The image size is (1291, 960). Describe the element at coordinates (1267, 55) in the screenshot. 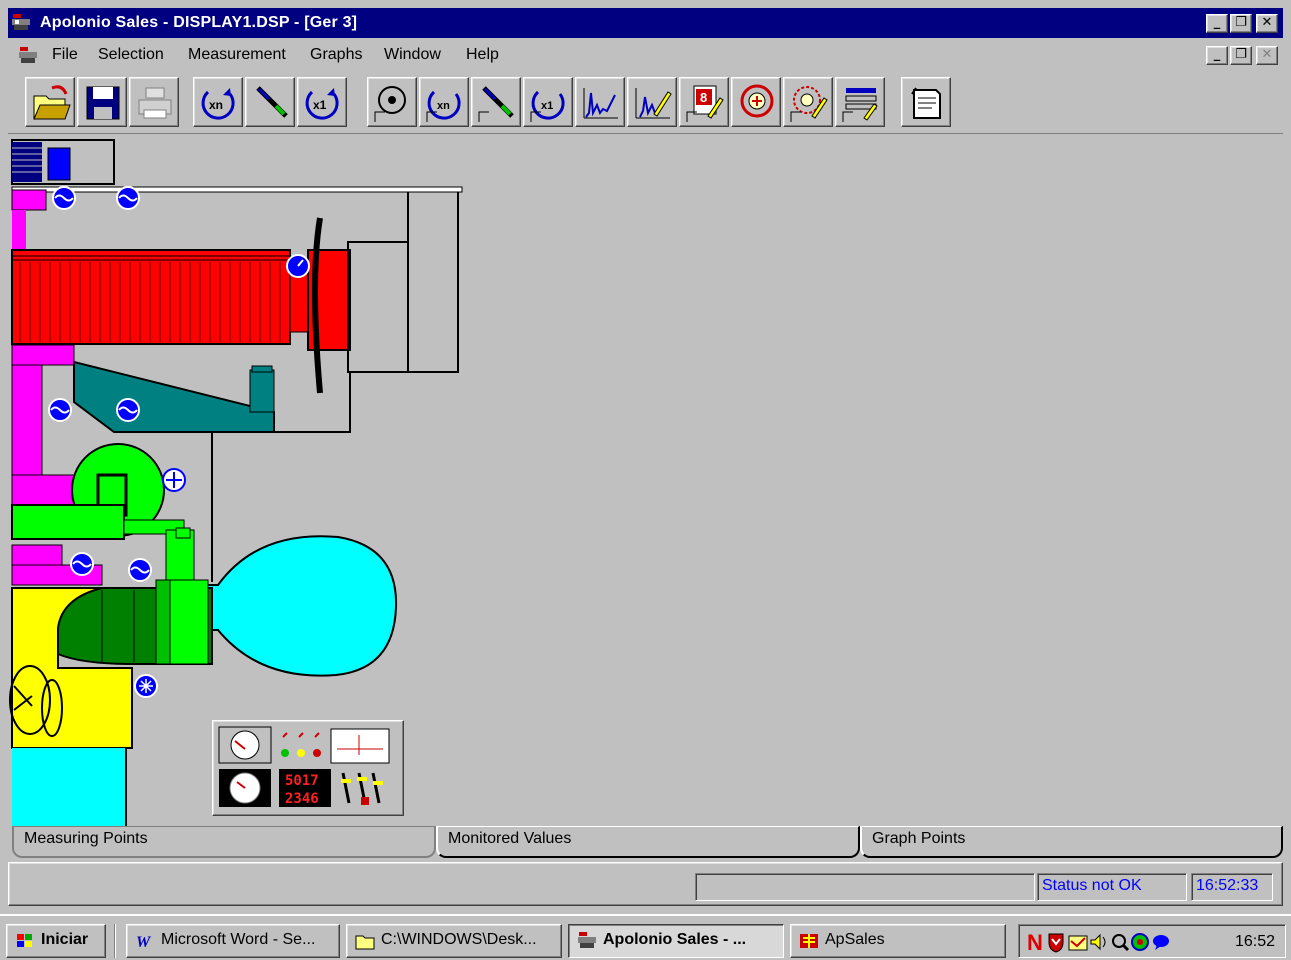

I see `document-close-button: ✕` at that location.